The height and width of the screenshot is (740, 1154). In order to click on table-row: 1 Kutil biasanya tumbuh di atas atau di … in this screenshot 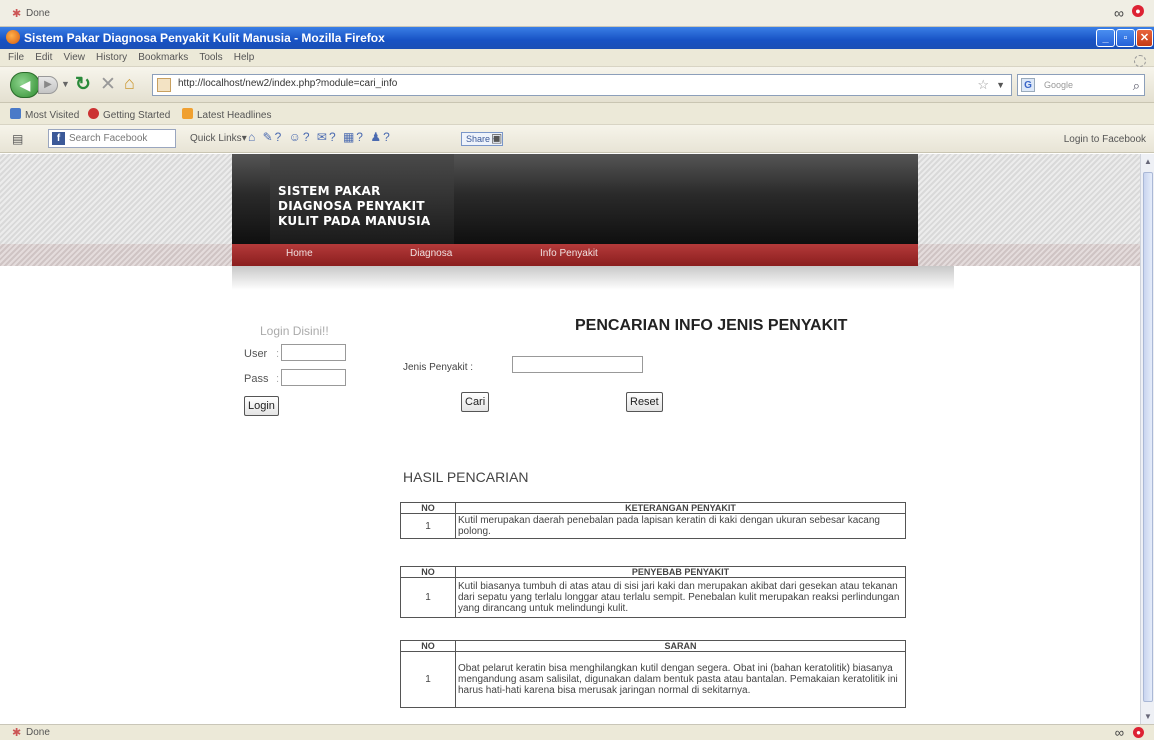, I will do `click(653, 597)`.